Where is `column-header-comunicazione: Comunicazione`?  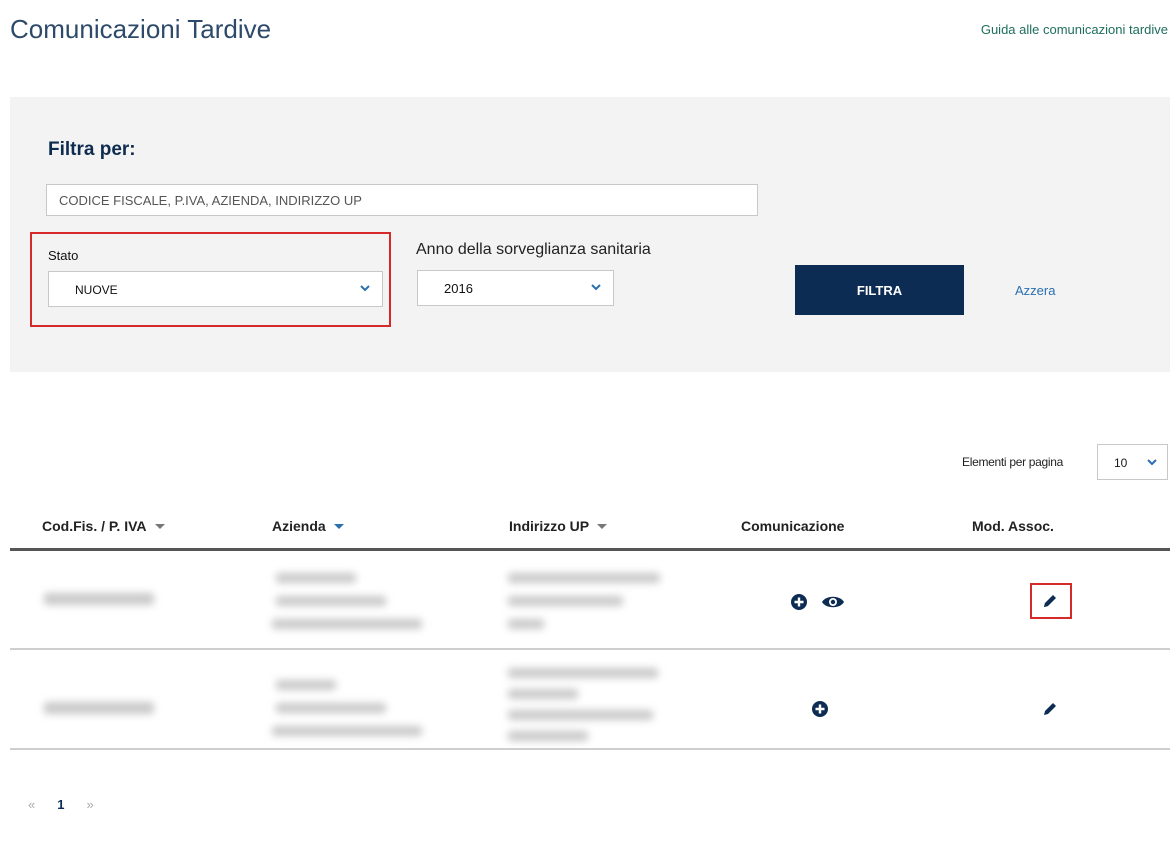
column-header-comunicazione: Comunicazione is located at coordinates (793, 526).